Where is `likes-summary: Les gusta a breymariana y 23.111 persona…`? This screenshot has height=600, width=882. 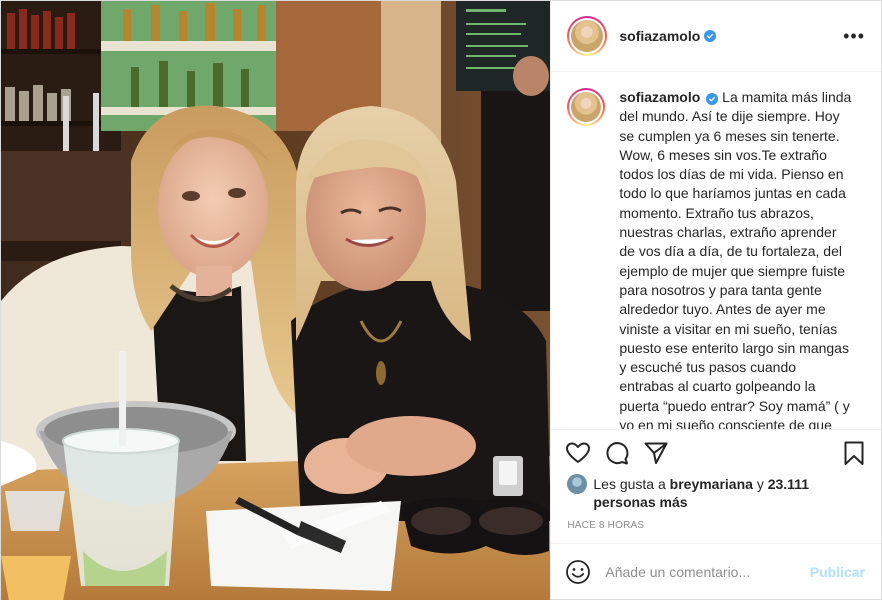
likes-summary: Les gusta a breymariana y 23.111 persona… is located at coordinates (716, 494).